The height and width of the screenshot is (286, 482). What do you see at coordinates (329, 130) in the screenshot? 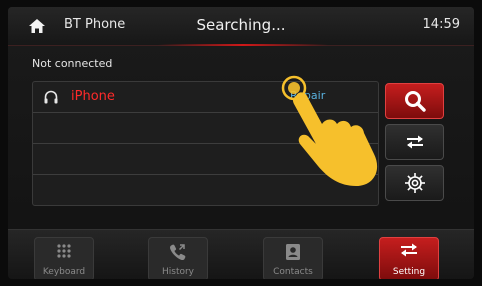
I see `pointing-hand-icon` at bounding box center [329, 130].